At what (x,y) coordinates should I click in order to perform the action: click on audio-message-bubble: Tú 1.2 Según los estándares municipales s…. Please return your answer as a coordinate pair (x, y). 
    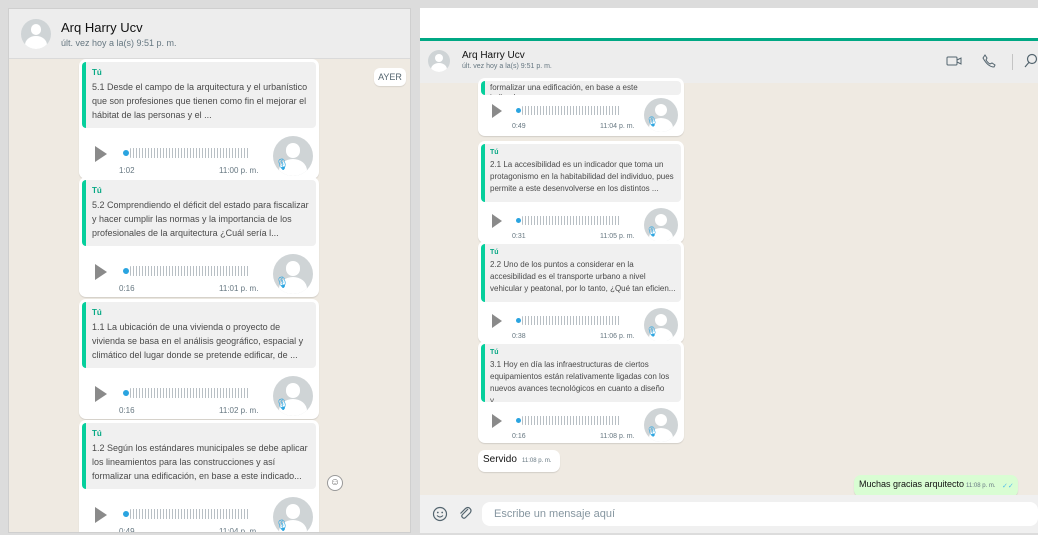
    Looking at the image, I should click on (199, 476).